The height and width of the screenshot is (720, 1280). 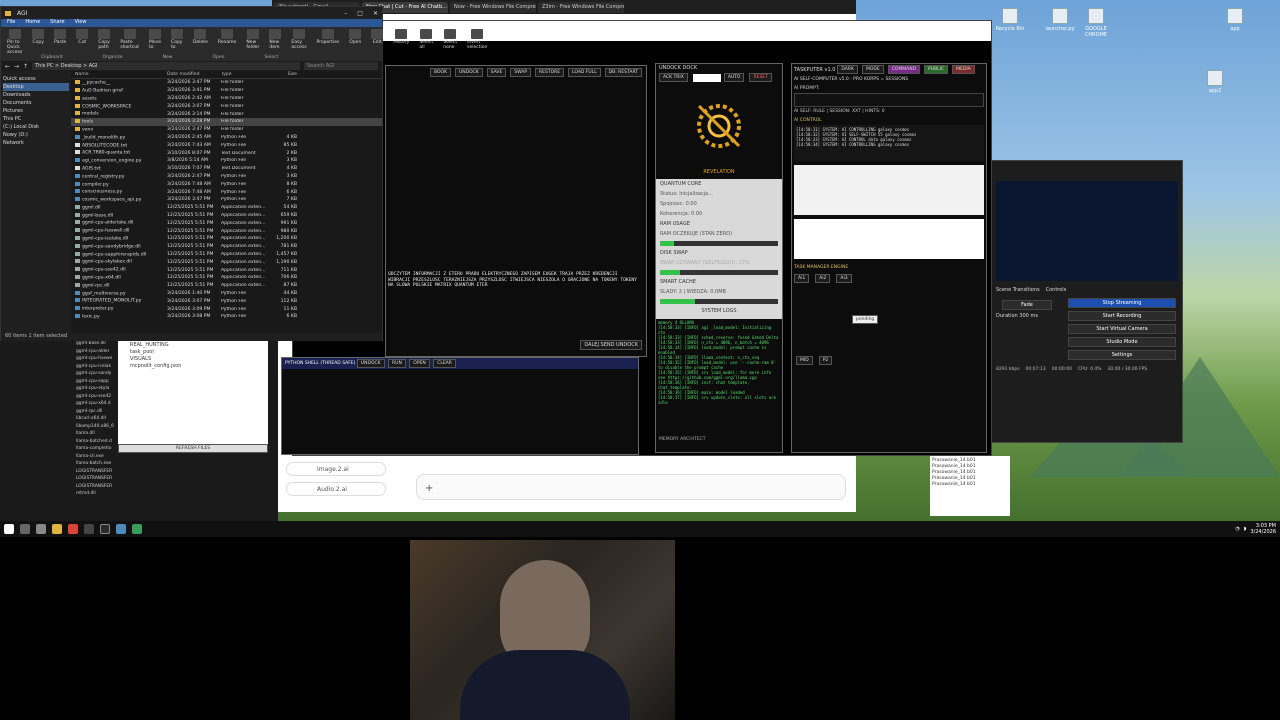 What do you see at coordinates (100, 457) in the screenshot?
I see `file-row: llama-cli.exe` at bounding box center [100, 457].